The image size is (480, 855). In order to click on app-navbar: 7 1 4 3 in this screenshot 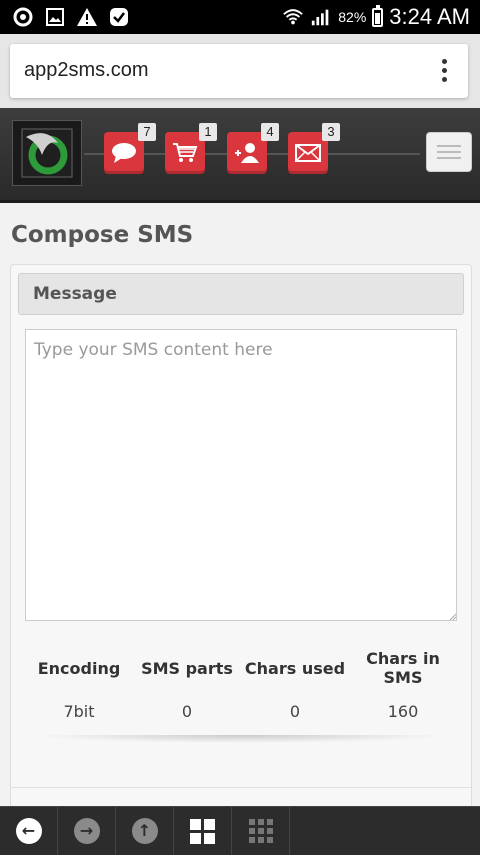, I will do `click(240, 155)`.